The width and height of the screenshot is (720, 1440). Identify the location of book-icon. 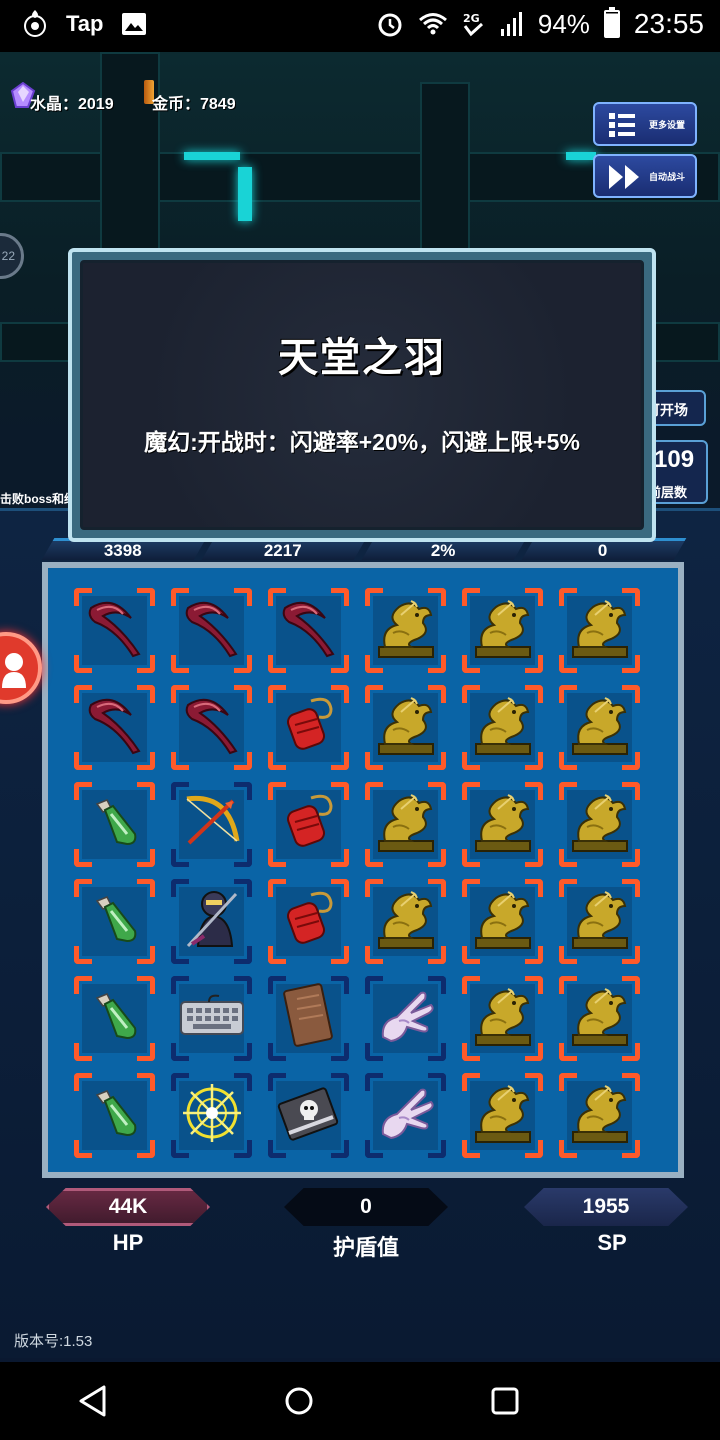
(308, 1018).